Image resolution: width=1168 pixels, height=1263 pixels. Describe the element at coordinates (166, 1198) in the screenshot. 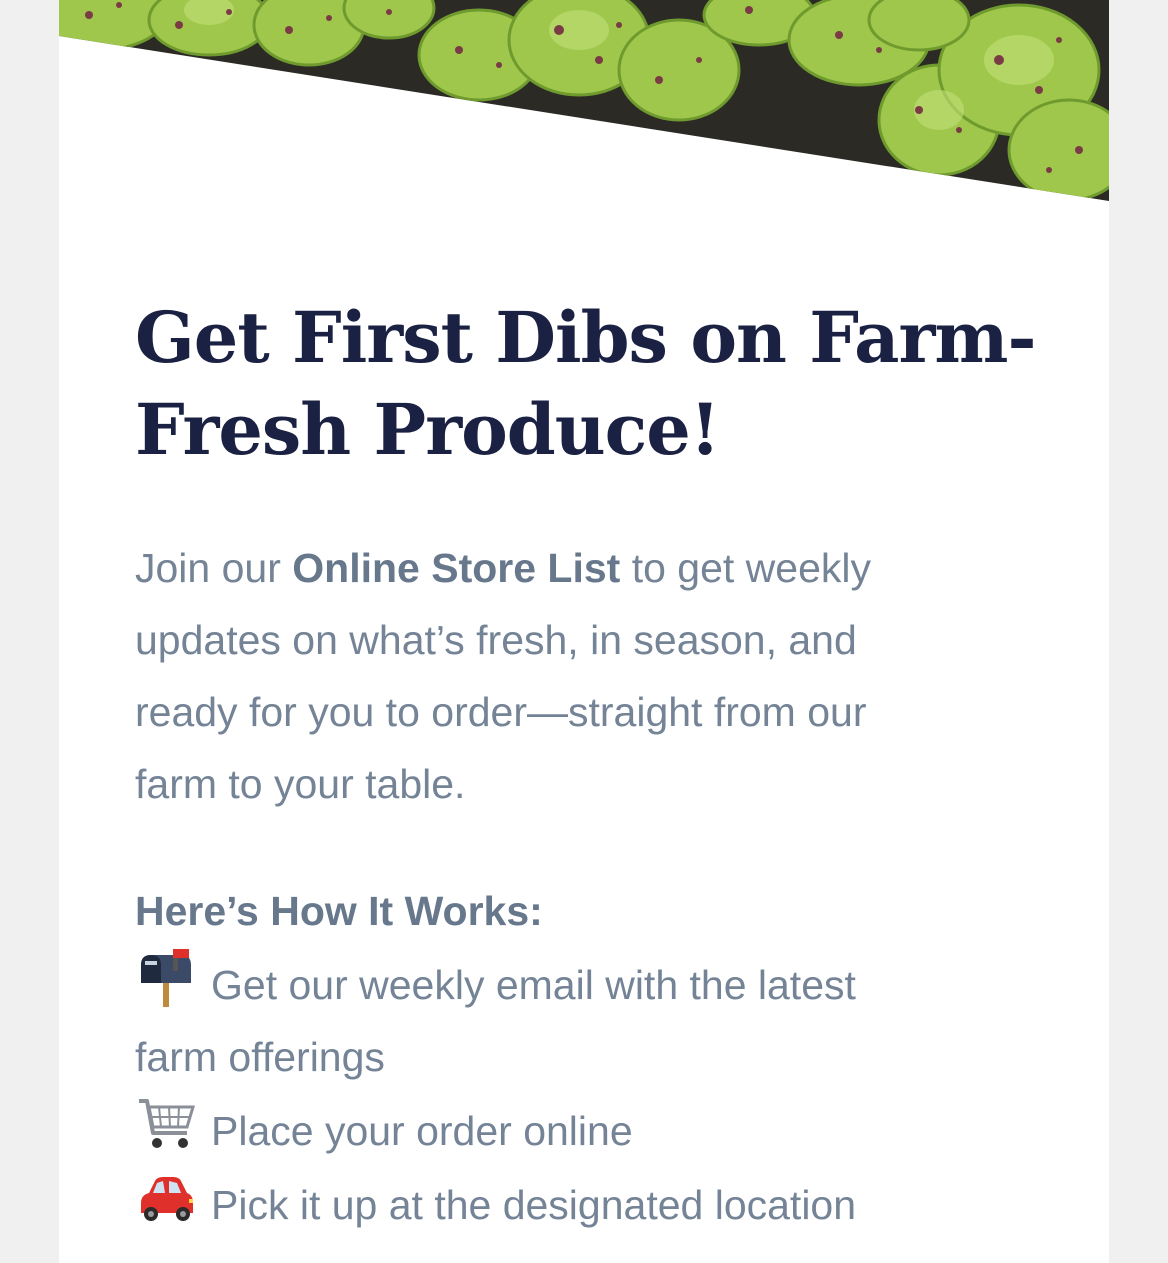

I see `car-icon` at that location.